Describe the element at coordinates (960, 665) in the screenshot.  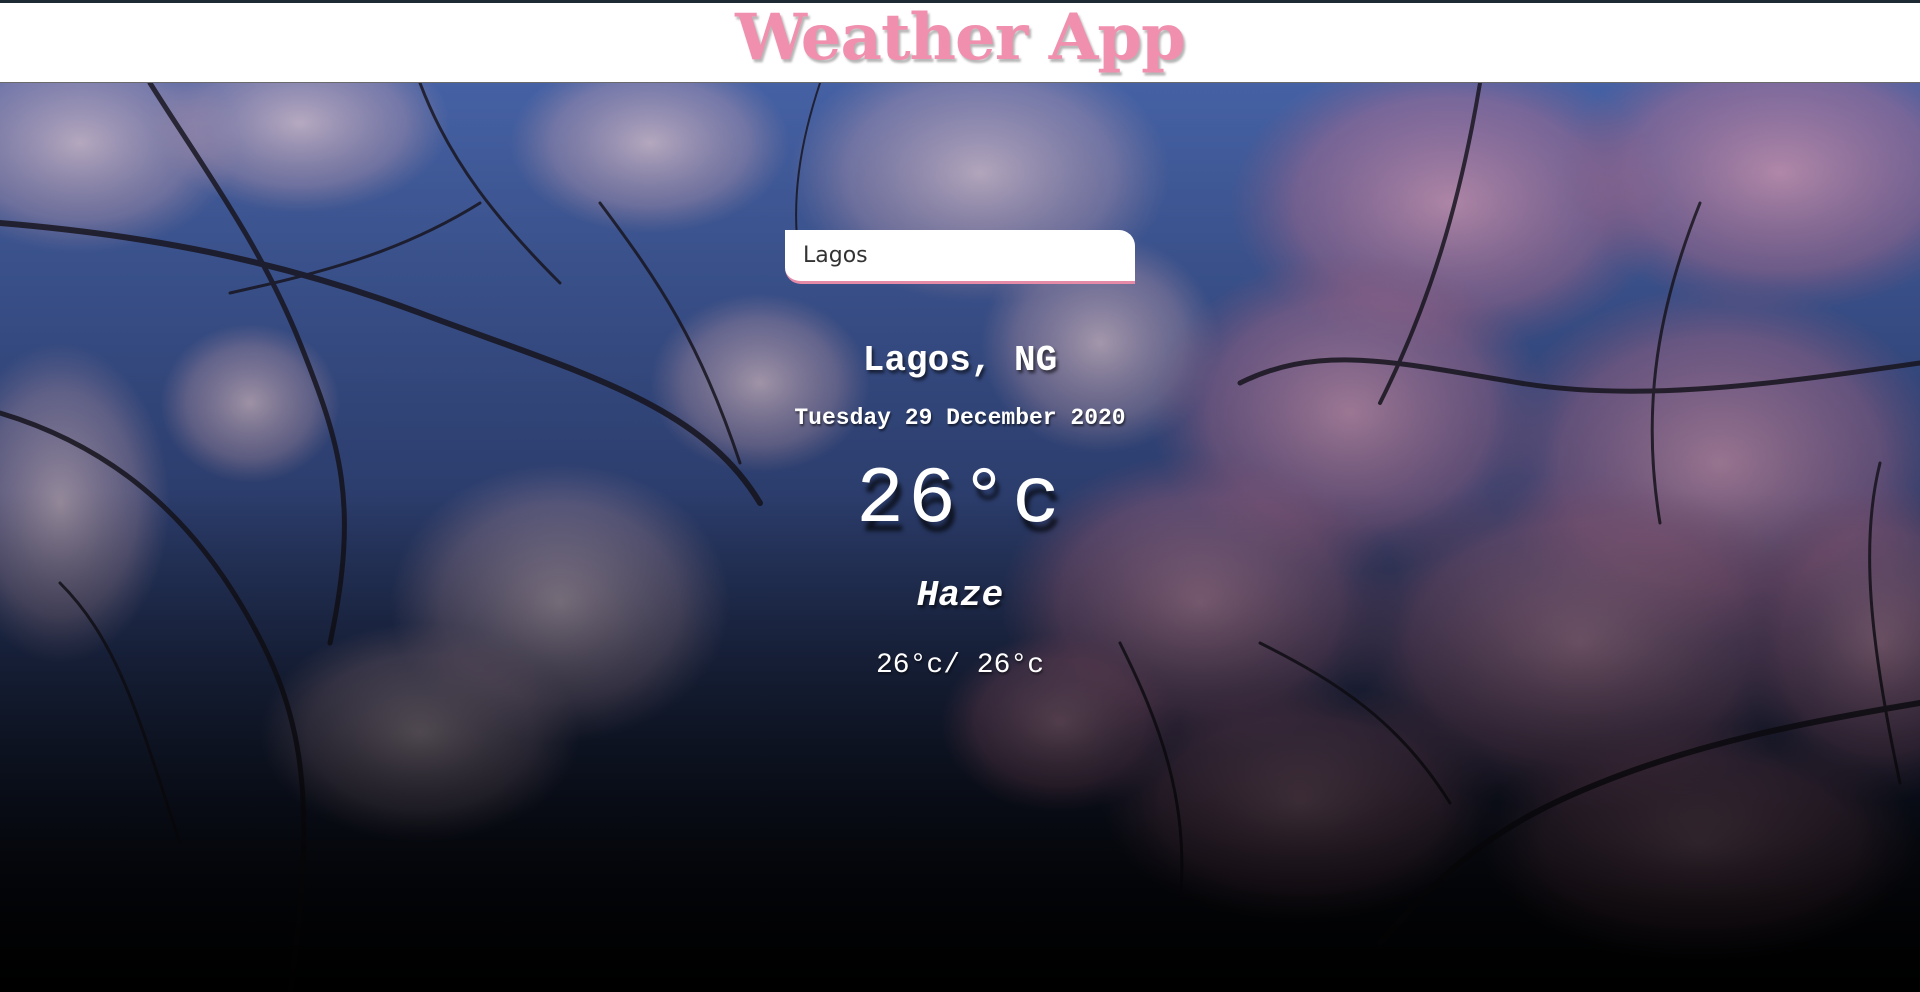
I see `high-low-temperature: 26°c/ 26°c` at that location.